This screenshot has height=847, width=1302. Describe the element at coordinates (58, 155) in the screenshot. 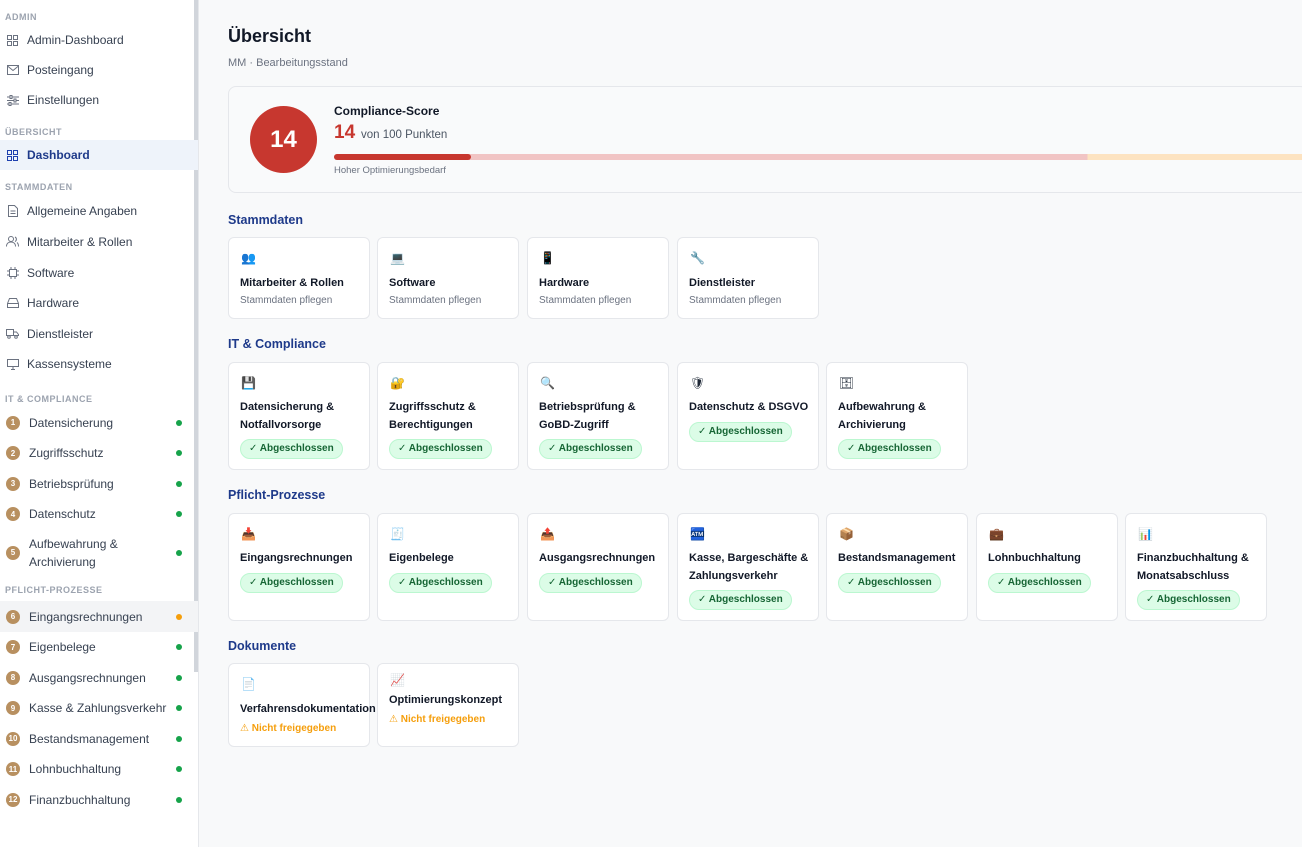

I see `sidebar-item-label: Dashboard` at that location.